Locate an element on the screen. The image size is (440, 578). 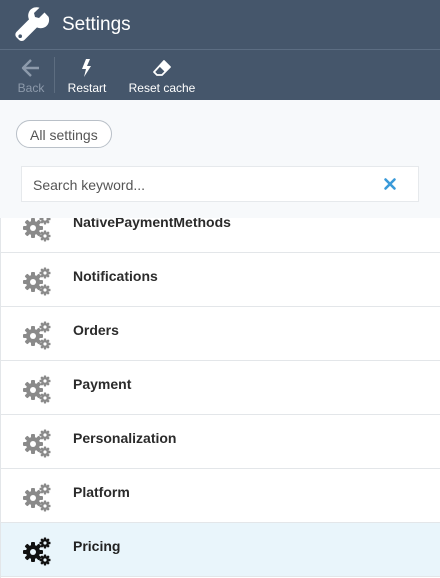
list-item-label: Pricing is located at coordinates (97, 546).